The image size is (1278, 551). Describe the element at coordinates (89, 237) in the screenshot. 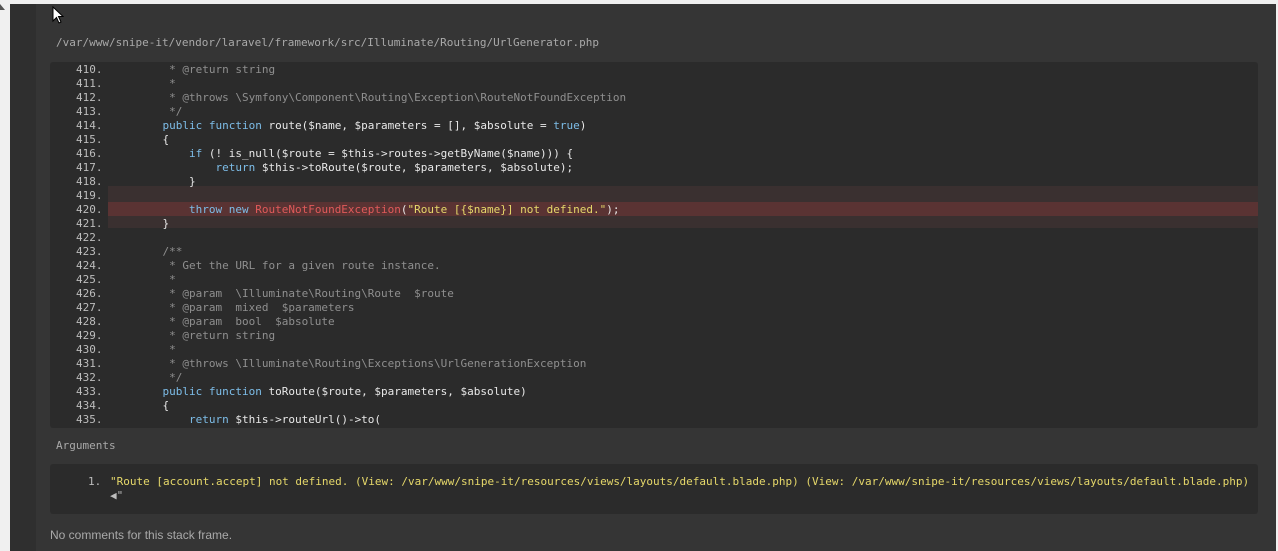

I see `line-number: 422.` at that location.